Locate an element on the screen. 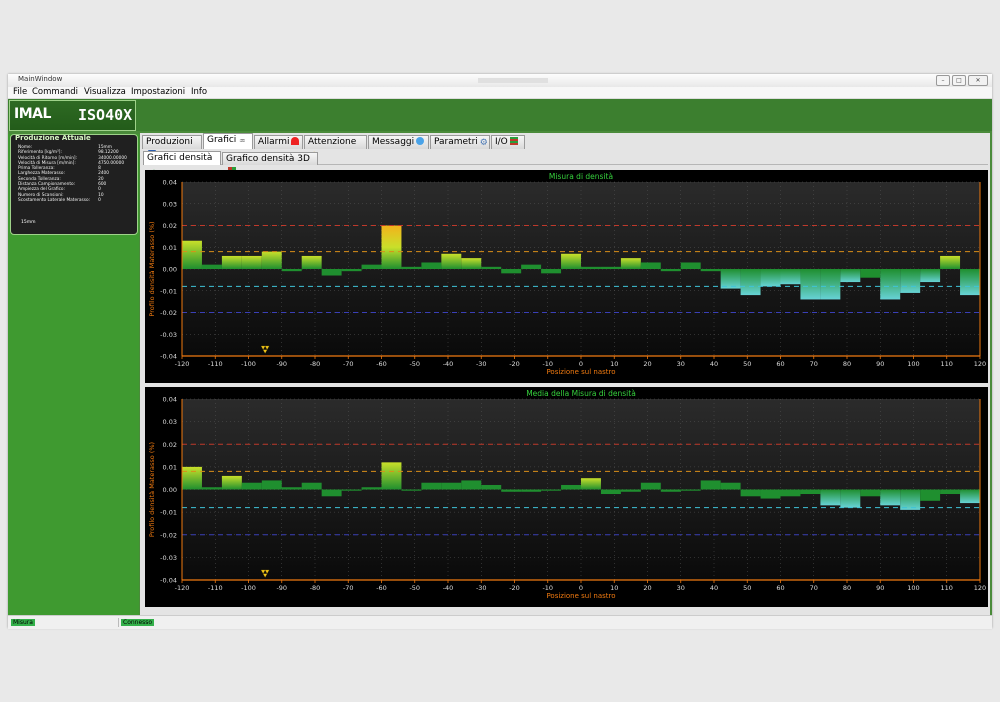 This screenshot has height=702, width=1000. tab-label: Attenzione is located at coordinates (332, 142).